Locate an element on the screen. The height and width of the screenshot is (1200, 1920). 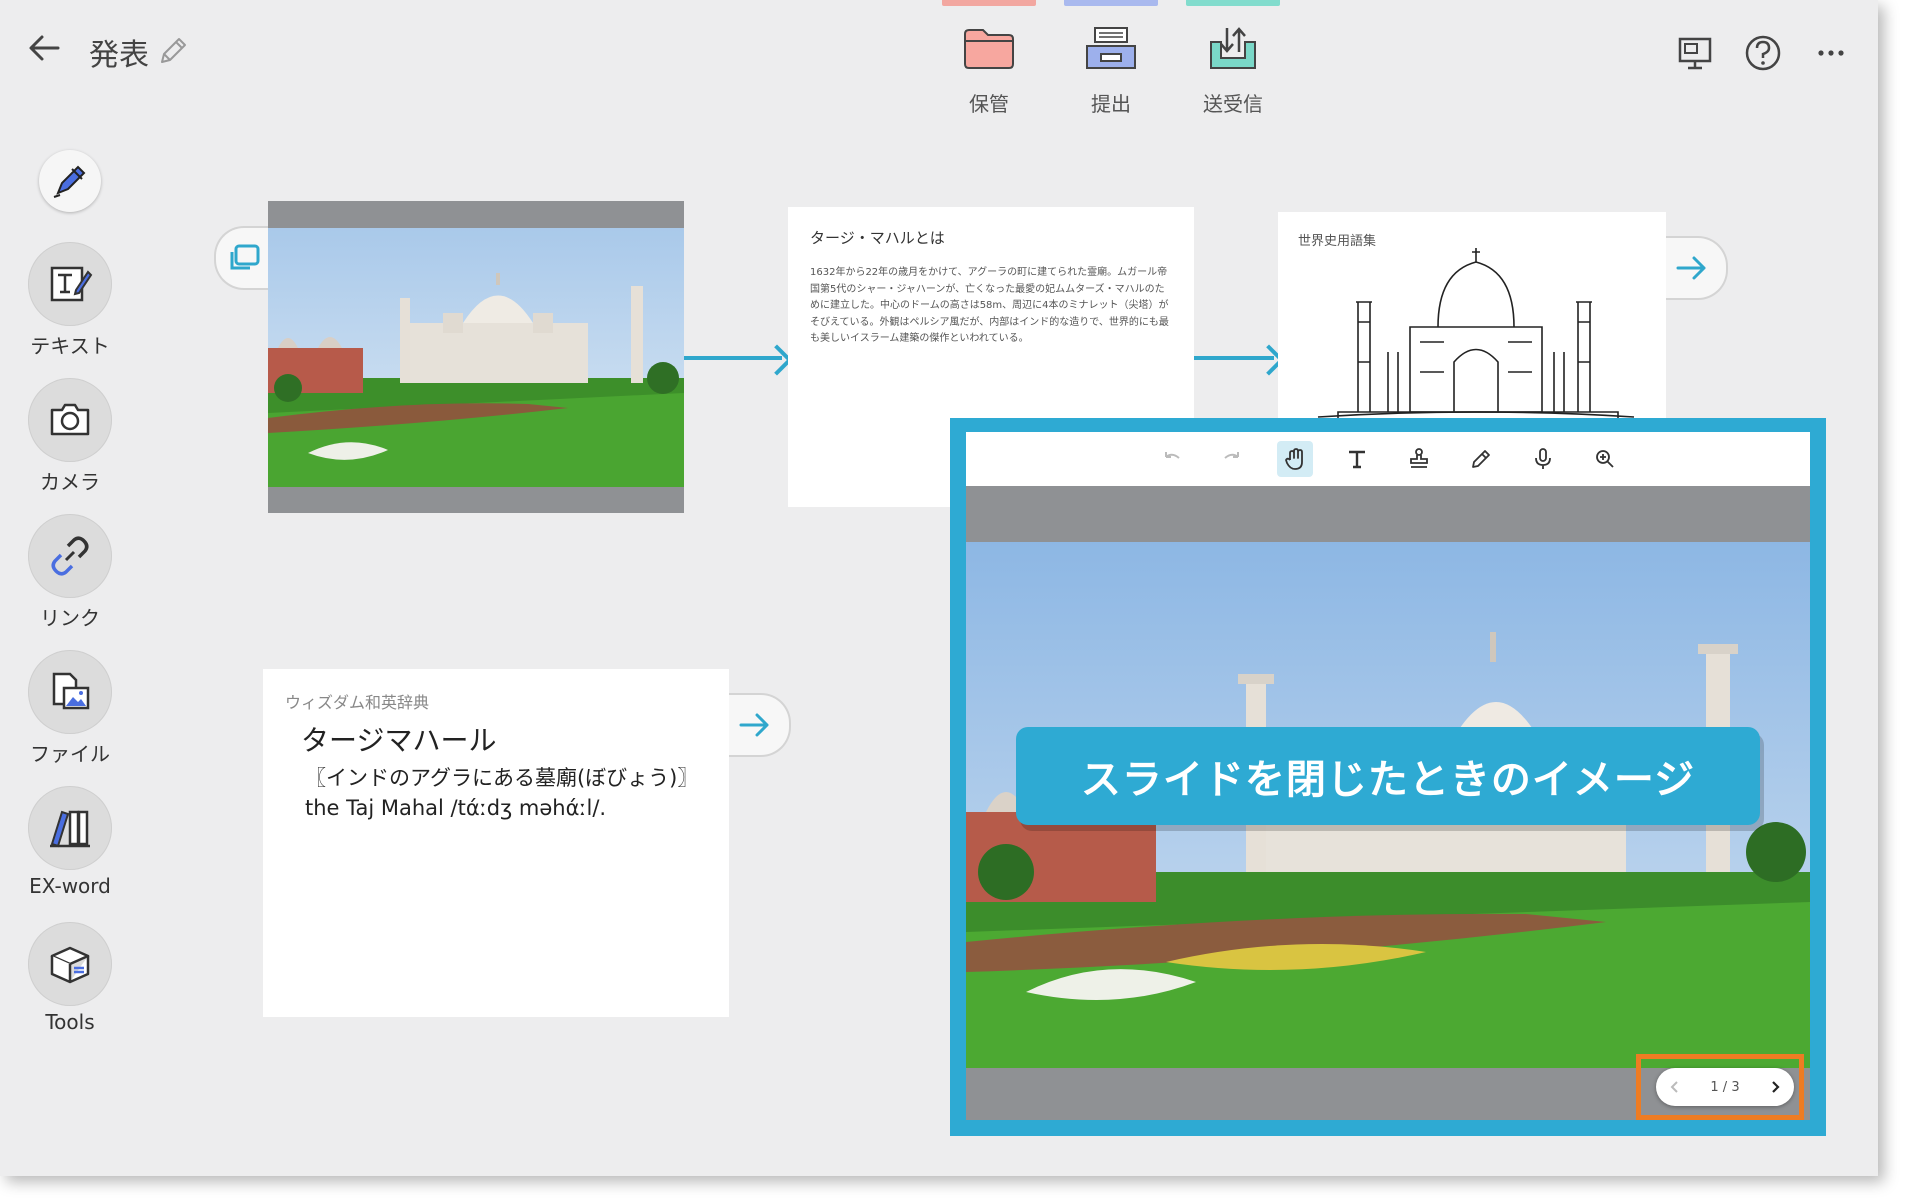
sidebar-label-file: ファイル is located at coordinates (70, 754).